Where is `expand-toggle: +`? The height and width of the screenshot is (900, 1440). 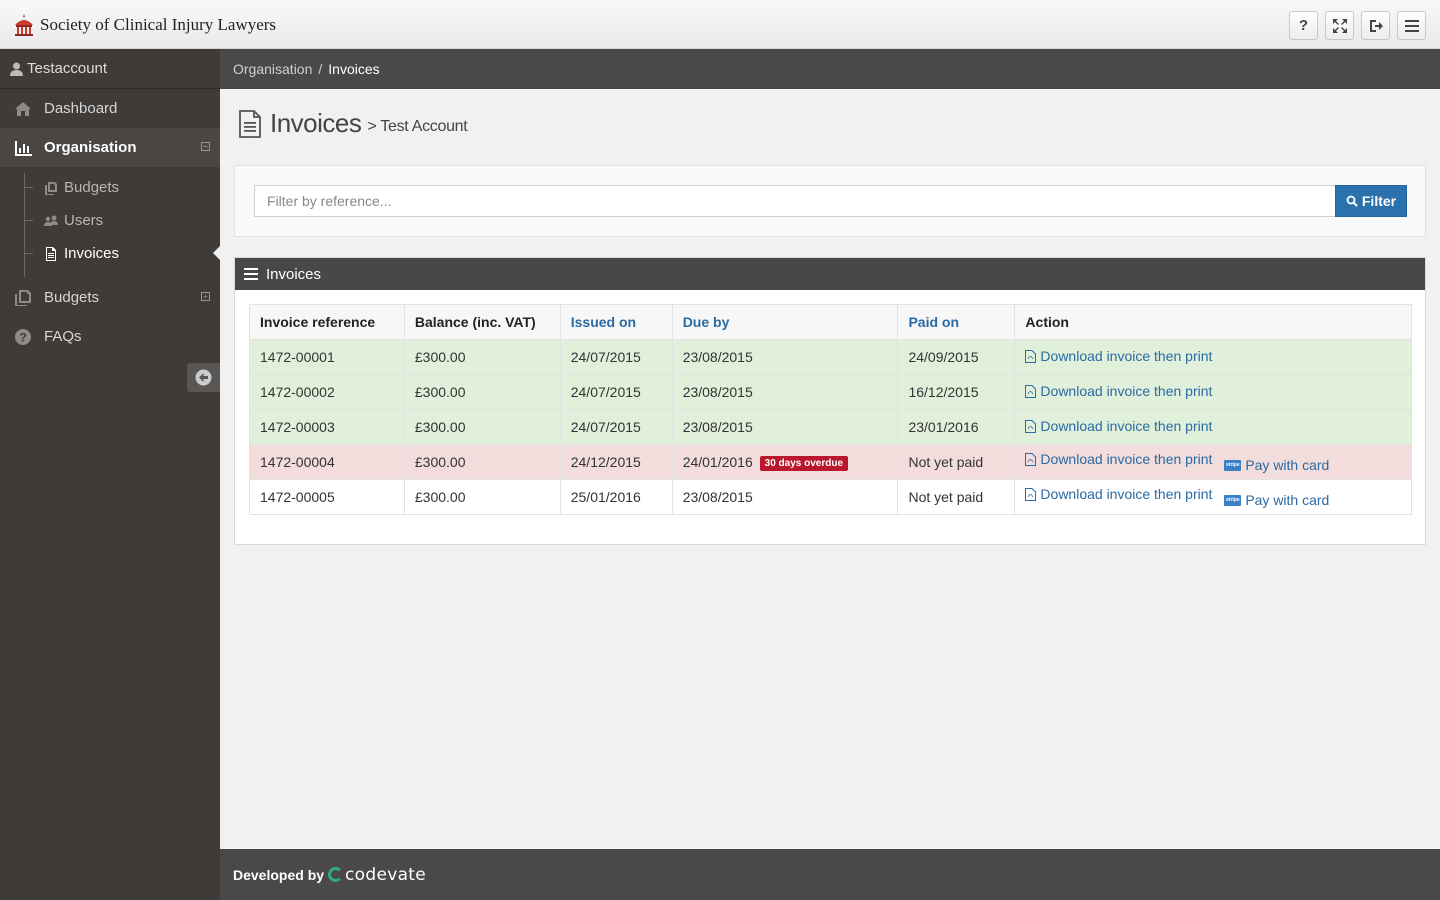 expand-toggle: + is located at coordinates (205, 296).